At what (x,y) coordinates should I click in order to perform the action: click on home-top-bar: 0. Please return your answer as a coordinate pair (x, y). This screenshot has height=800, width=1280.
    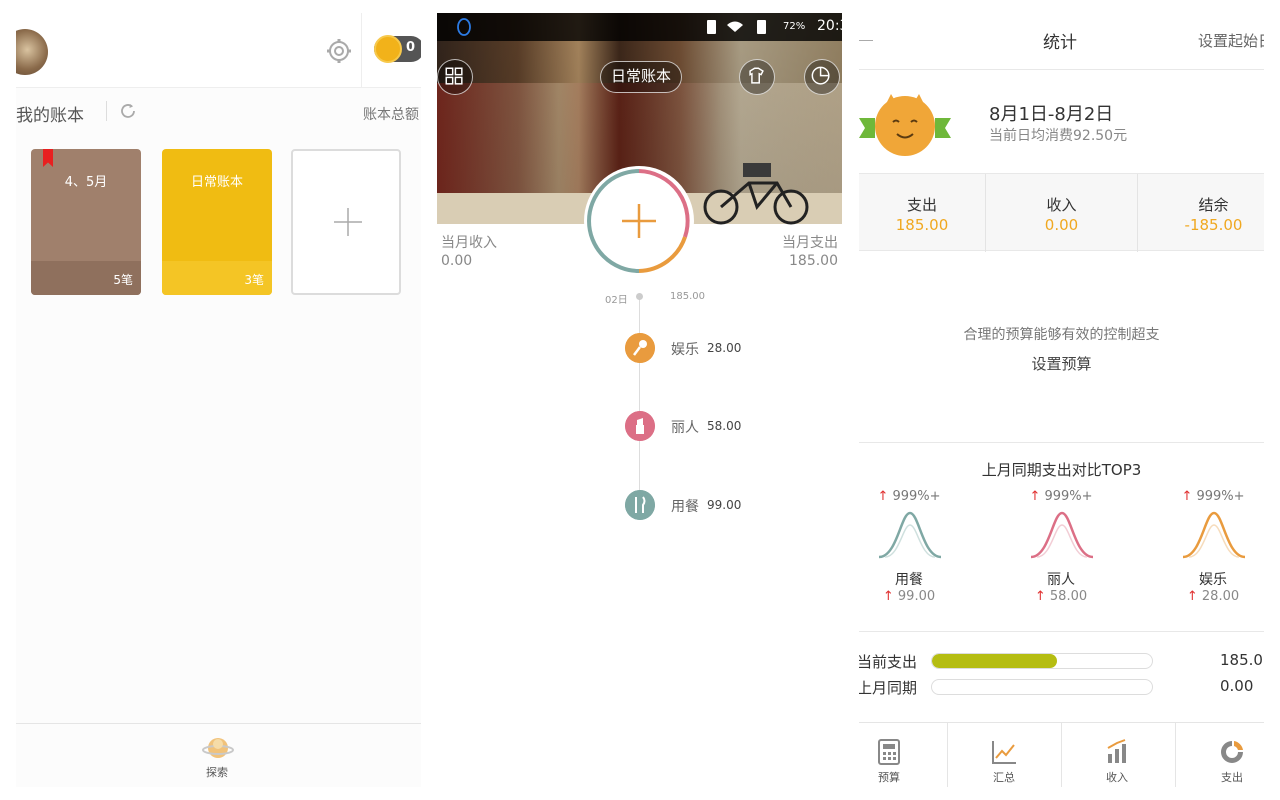
    Looking at the image, I should click on (218, 50).